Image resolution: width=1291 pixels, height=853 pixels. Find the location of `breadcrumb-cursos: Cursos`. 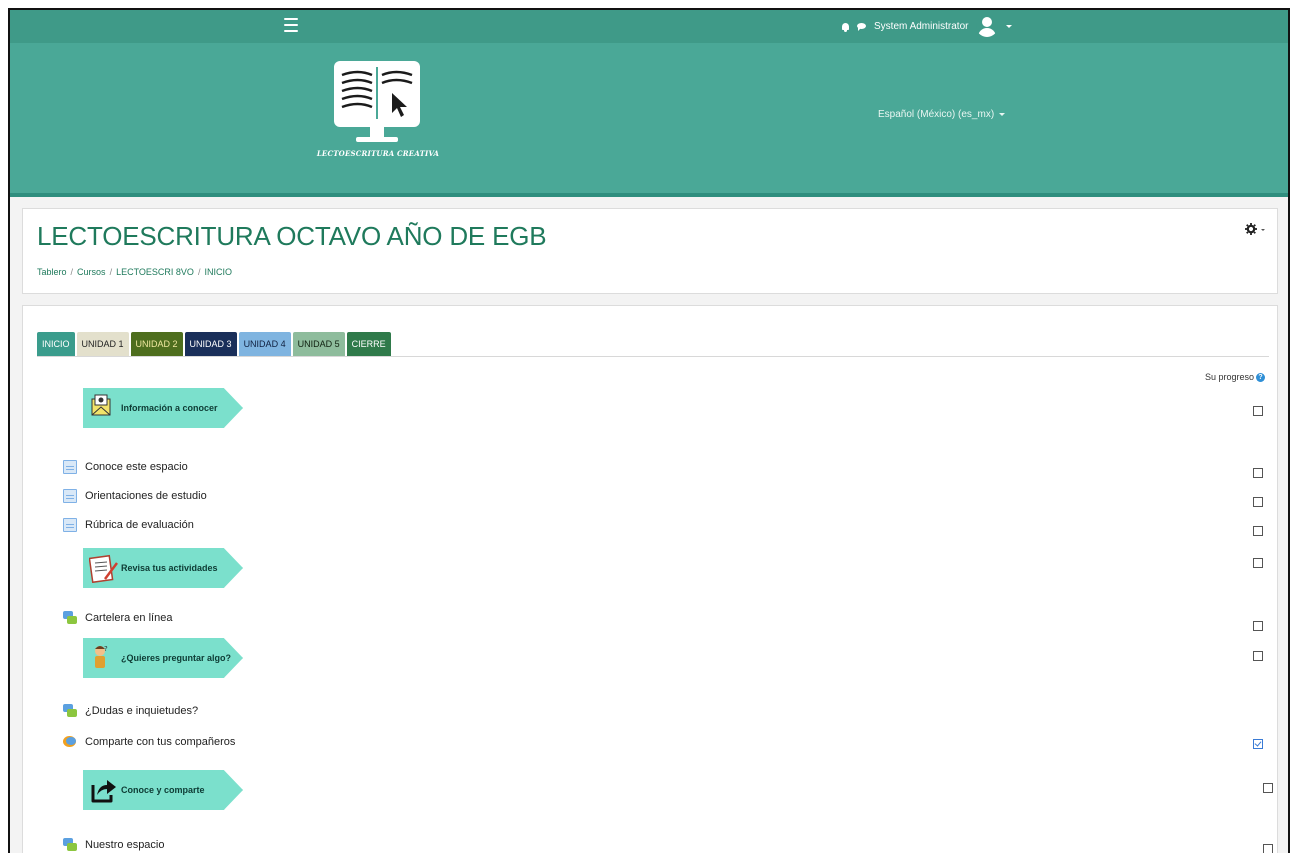

breadcrumb-cursos: Cursos is located at coordinates (91, 272).